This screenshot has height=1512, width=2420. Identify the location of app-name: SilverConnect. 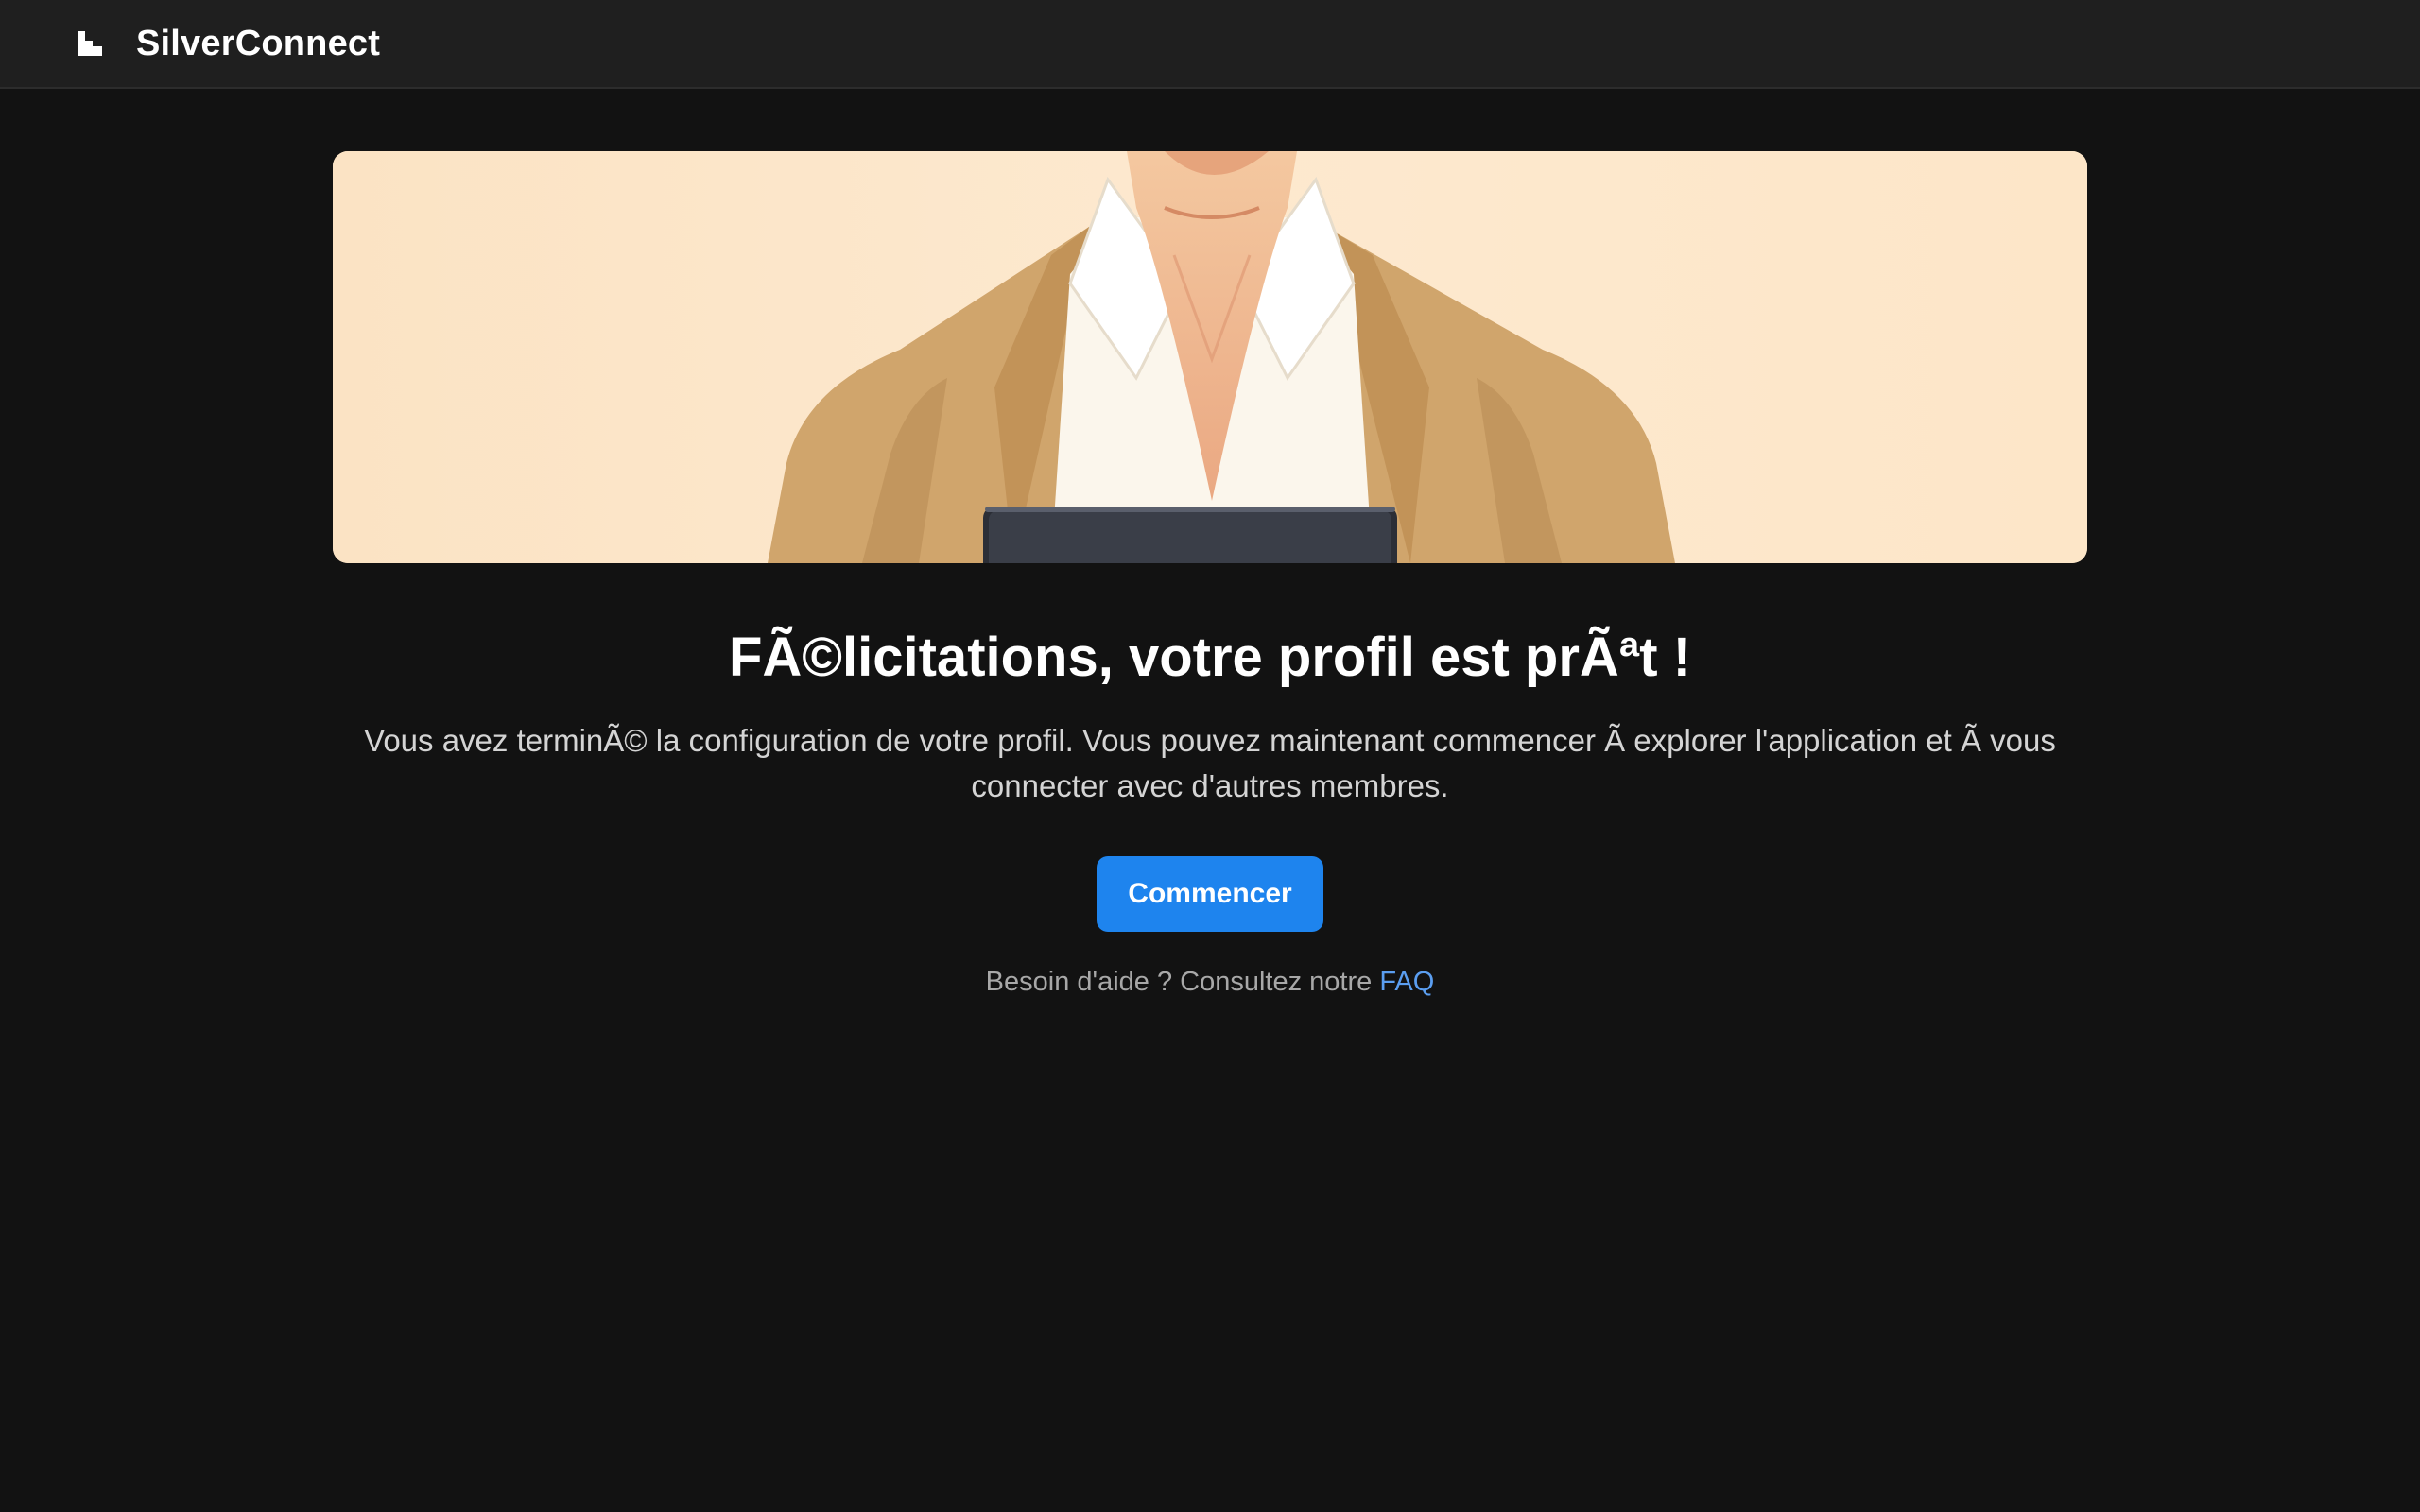
(258, 43).